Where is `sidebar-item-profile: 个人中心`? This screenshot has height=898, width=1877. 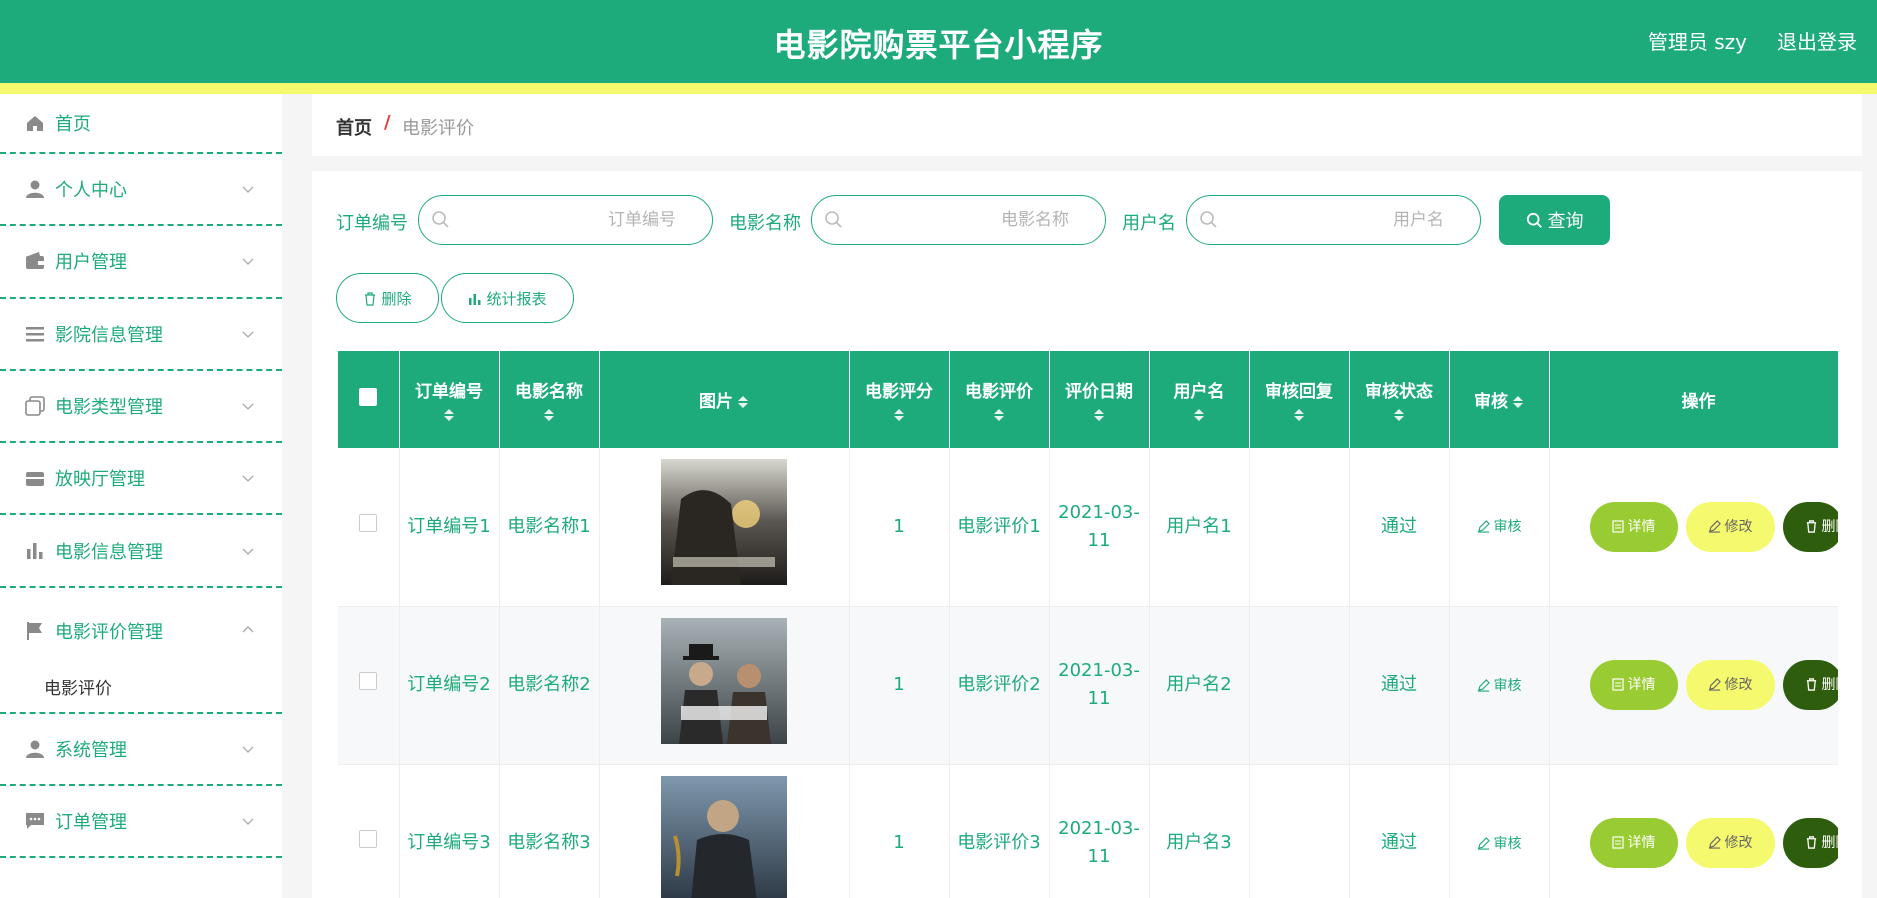 sidebar-item-profile: 个人中心 is located at coordinates (141, 190).